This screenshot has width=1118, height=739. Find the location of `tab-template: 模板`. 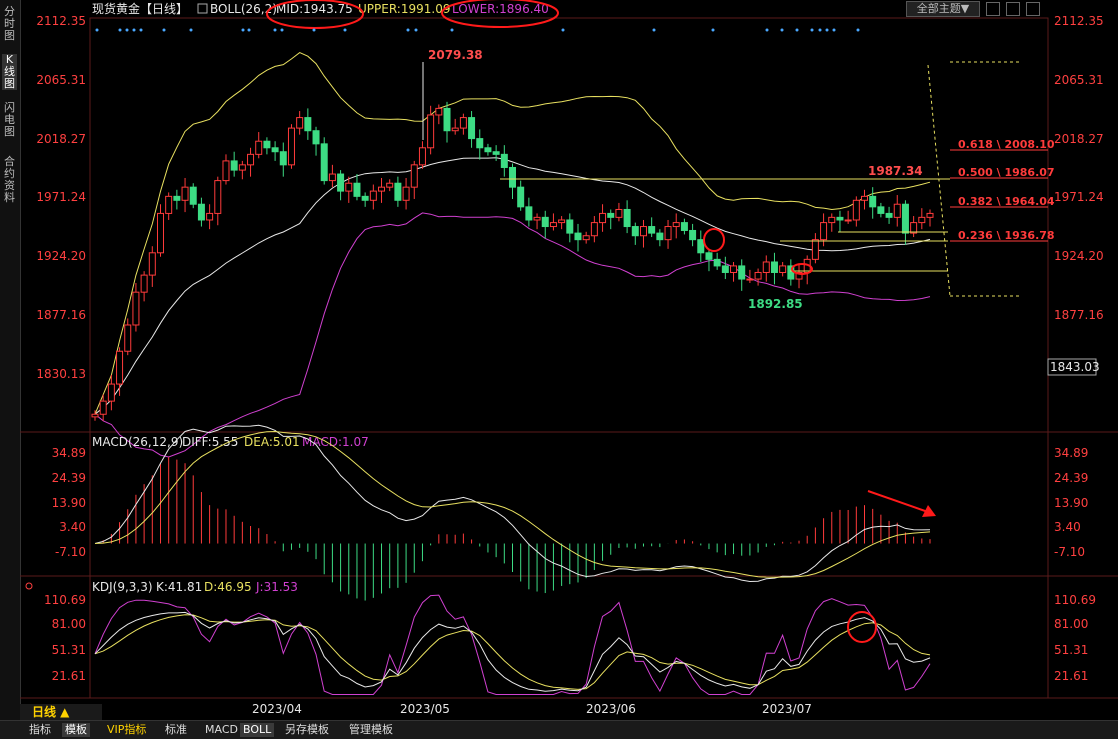

tab-template: 模板 is located at coordinates (76, 730).